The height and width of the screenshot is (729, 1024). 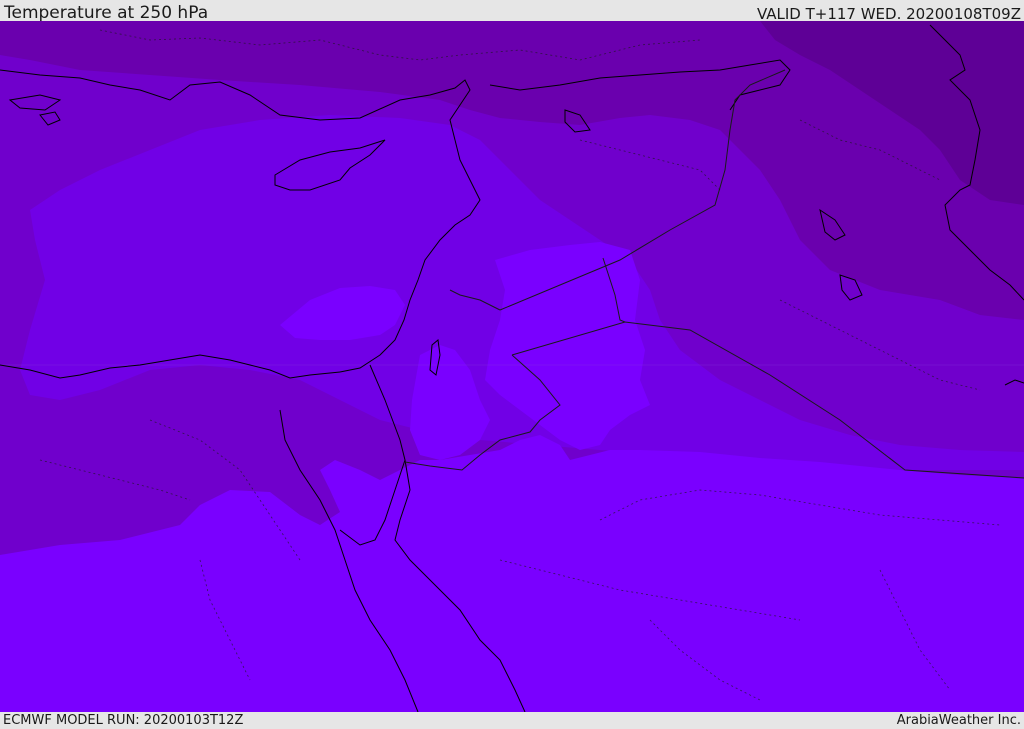 I want to click on credit: ArabiaWeather Inc., so click(x=958, y=720).